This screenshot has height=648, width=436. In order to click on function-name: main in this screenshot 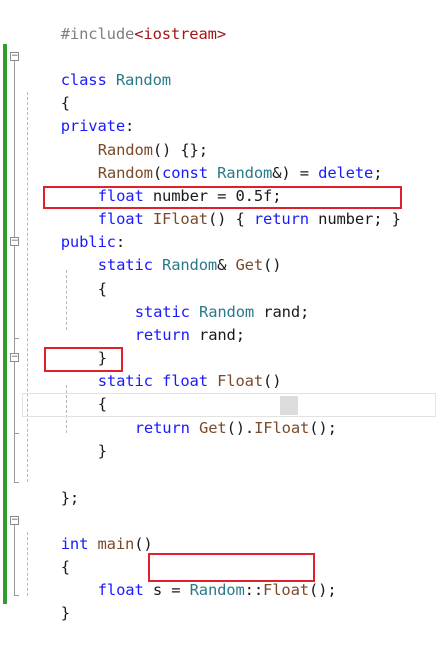, I will do `click(116, 544)`.